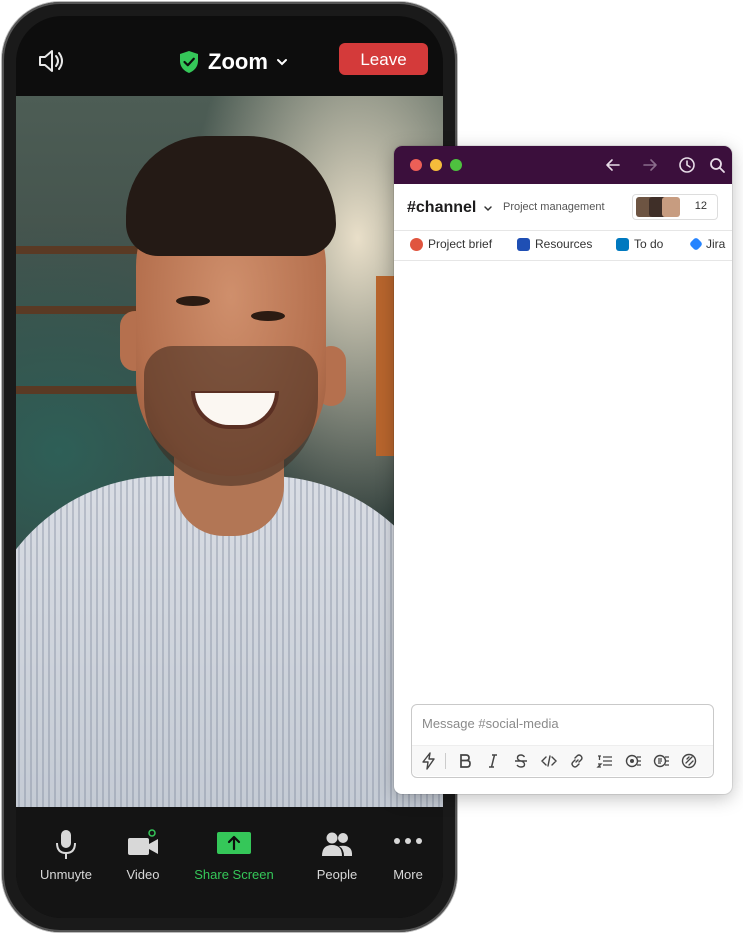 The height and width of the screenshot is (937, 743). What do you see at coordinates (716, 244) in the screenshot?
I see `tab-label: Jira` at bounding box center [716, 244].